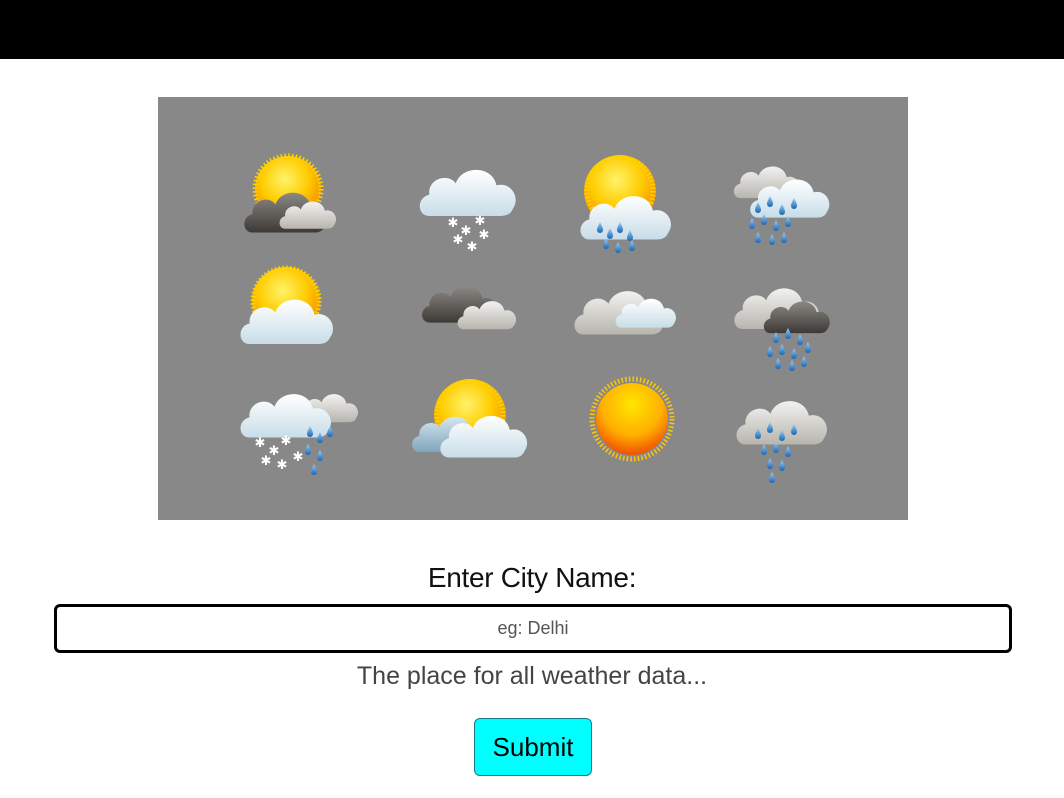  I want to click on sun-rain-icon, so click(625, 204).